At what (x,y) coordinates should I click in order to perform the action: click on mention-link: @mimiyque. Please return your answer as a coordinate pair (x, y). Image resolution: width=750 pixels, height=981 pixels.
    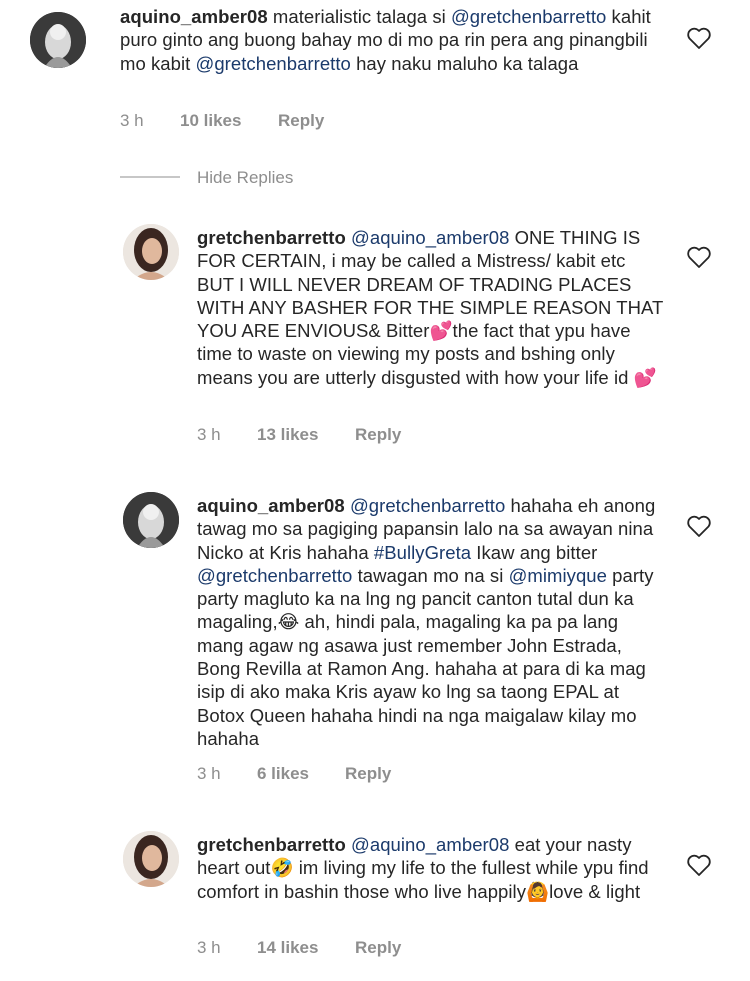
    Looking at the image, I should click on (558, 575).